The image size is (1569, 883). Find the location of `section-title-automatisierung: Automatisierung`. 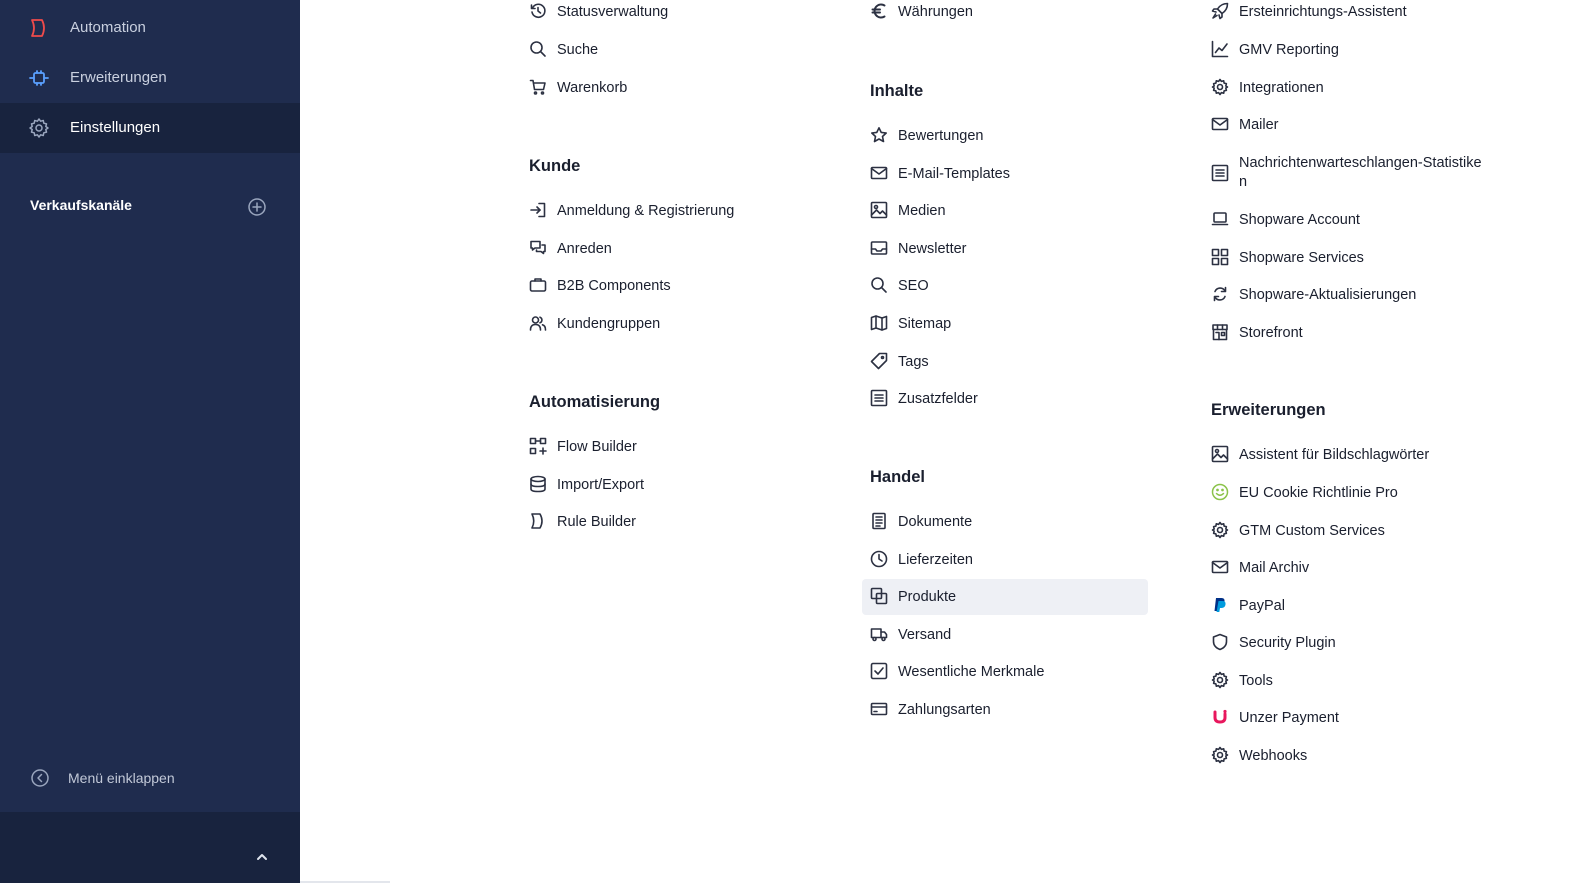

section-title-automatisierung: Automatisierung is located at coordinates (595, 402).